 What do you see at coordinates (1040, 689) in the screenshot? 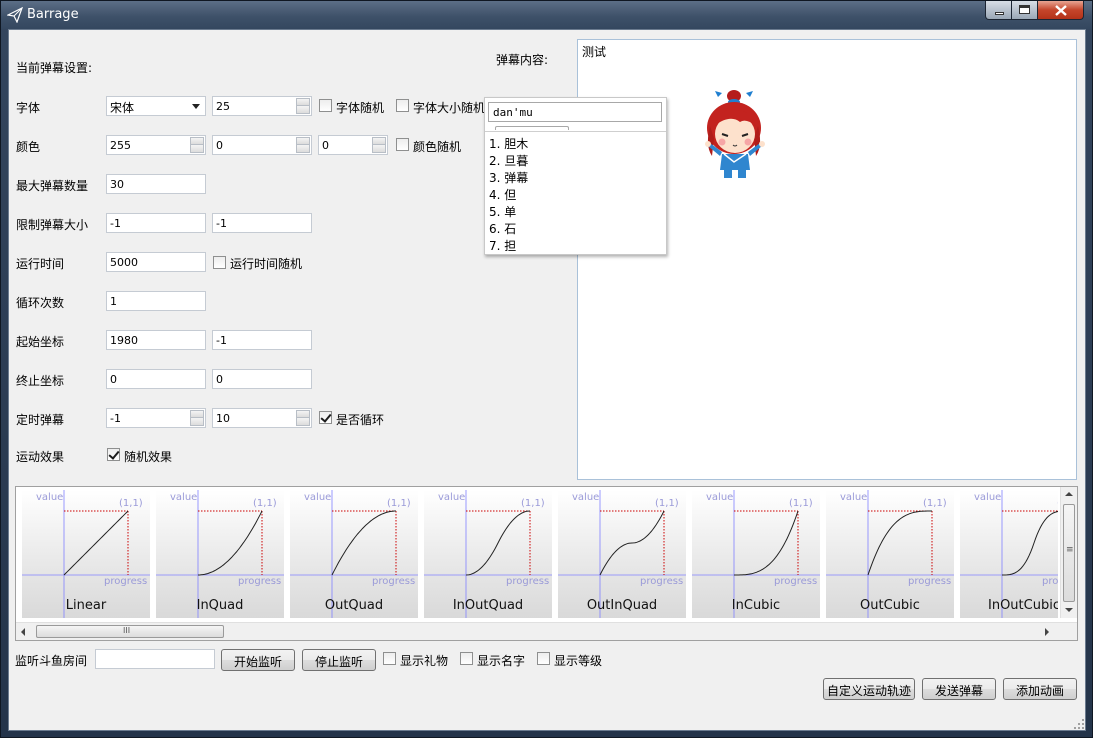
I see `add-animation-button: 添加动画` at bounding box center [1040, 689].